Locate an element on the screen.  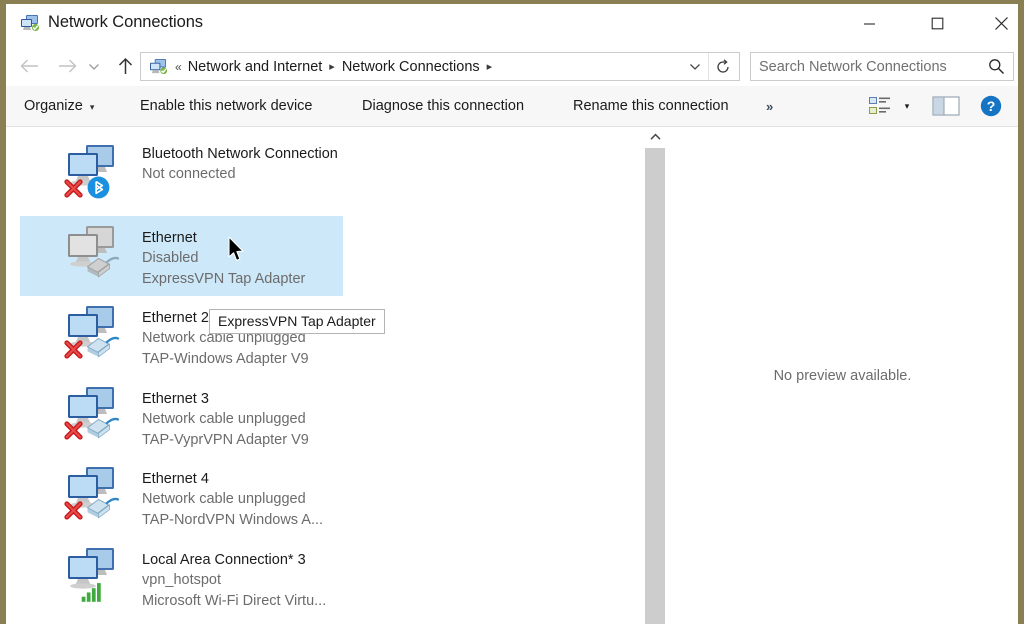
help-icon: ? is located at coordinates (991, 106).